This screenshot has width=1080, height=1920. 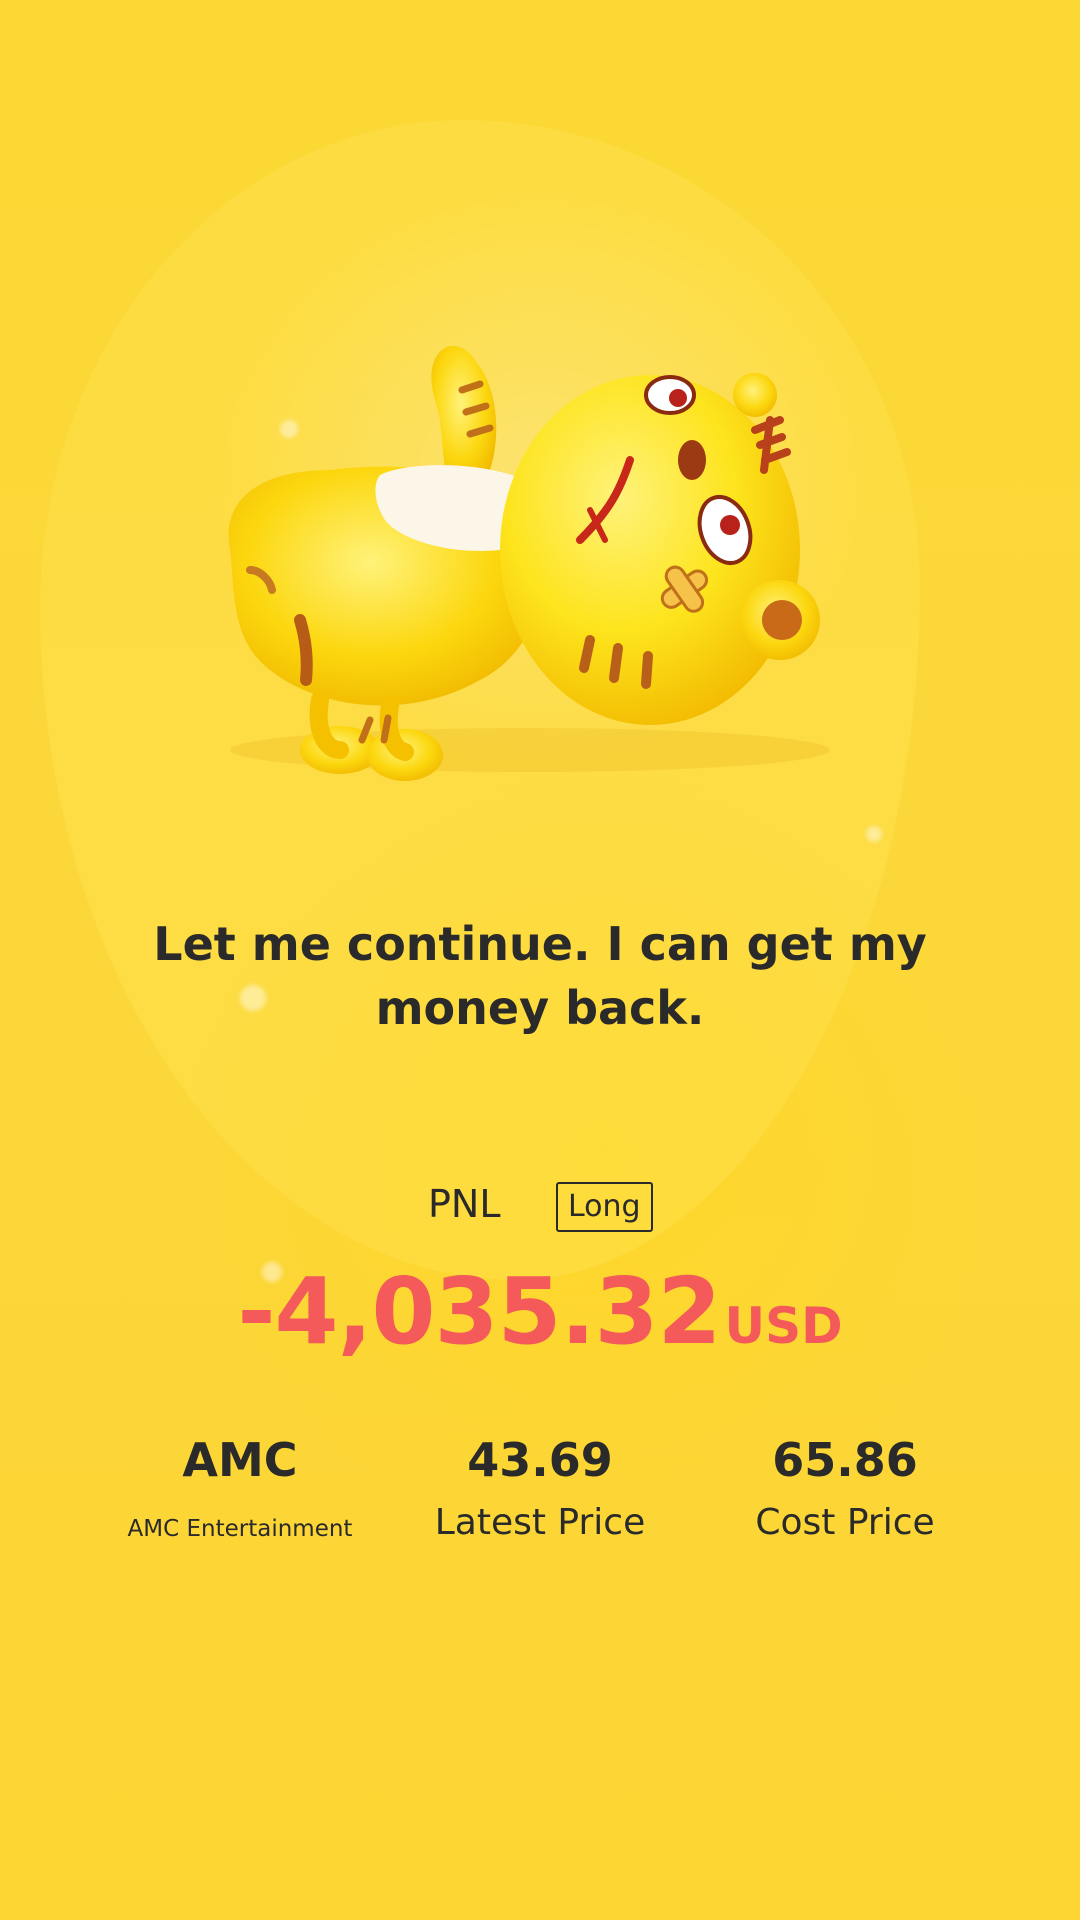 What do you see at coordinates (540, 1460) in the screenshot?
I see `latest-price-value: 43.69` at bounding box center [540, 1460].